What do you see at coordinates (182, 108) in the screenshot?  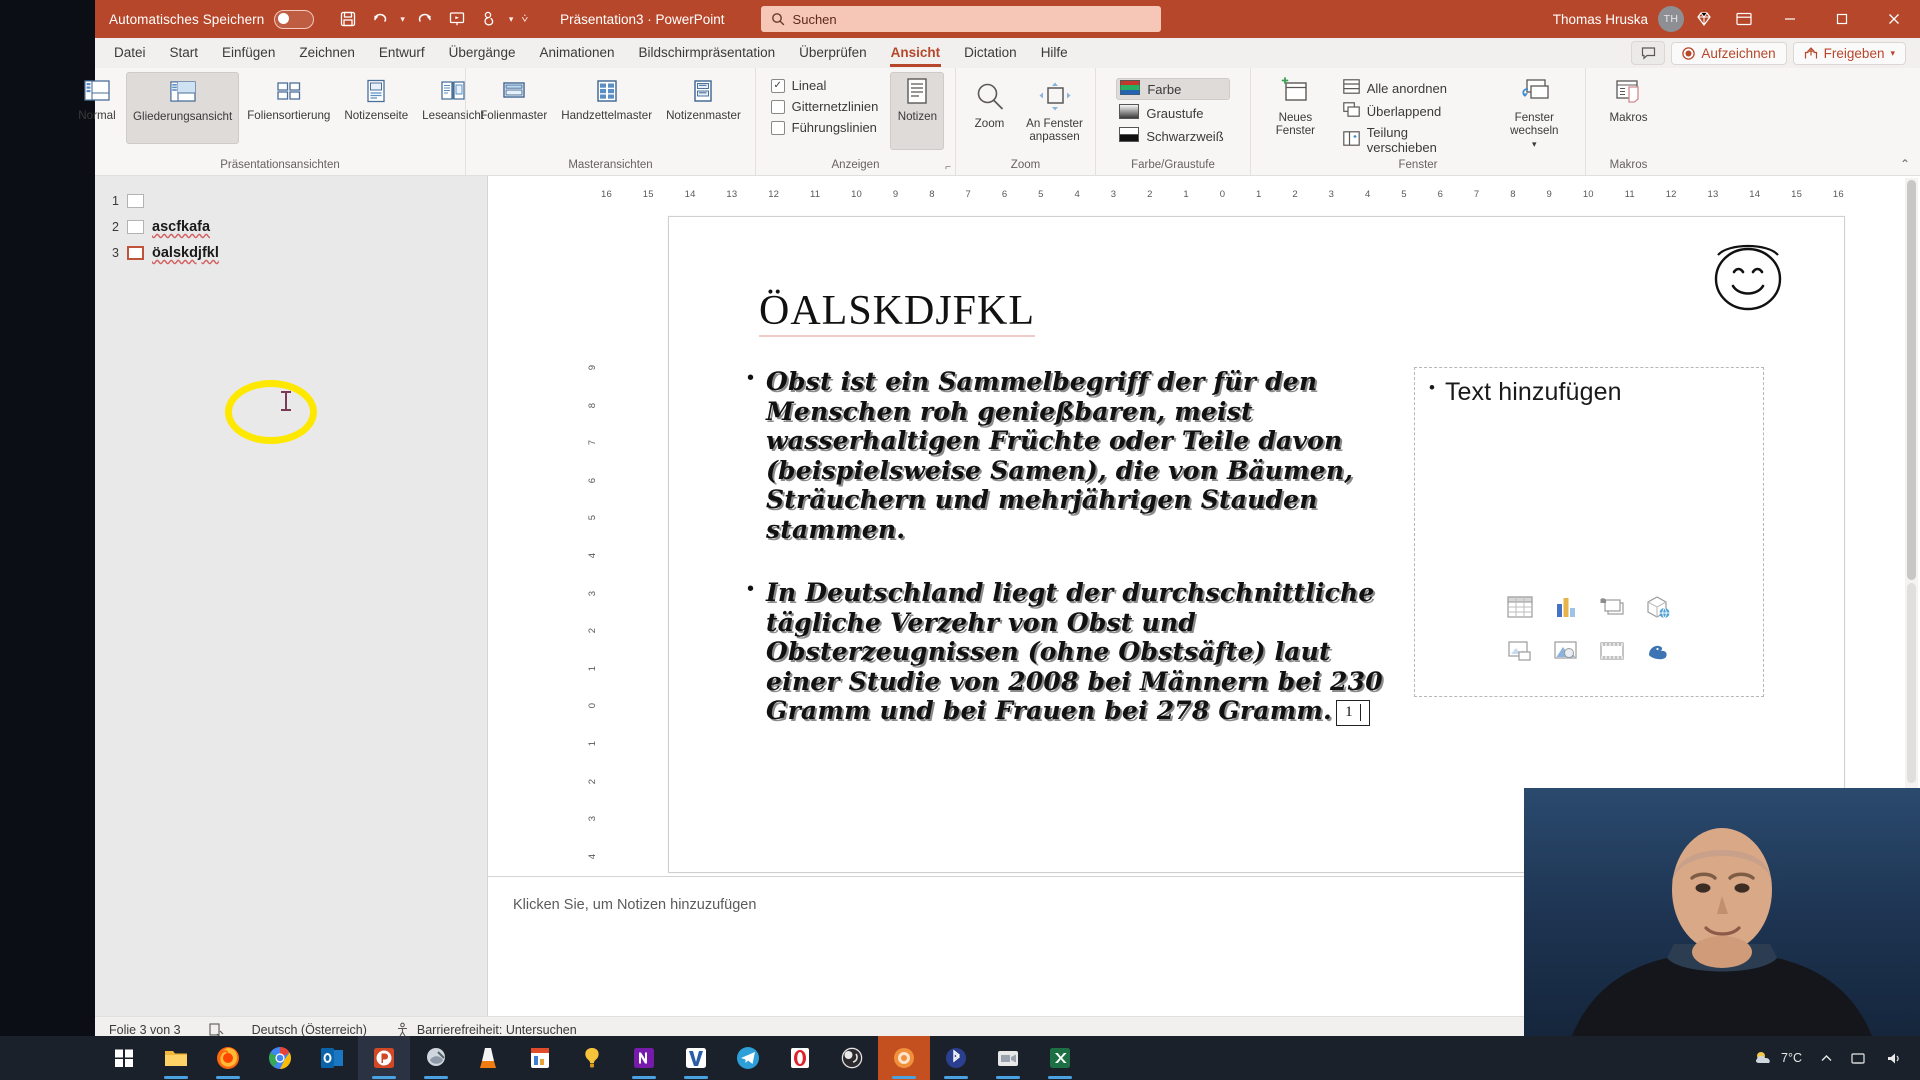 I see `ribbon-button-gliederungsansicht: Gliederungsansicht` at bounding box center [182, 108].